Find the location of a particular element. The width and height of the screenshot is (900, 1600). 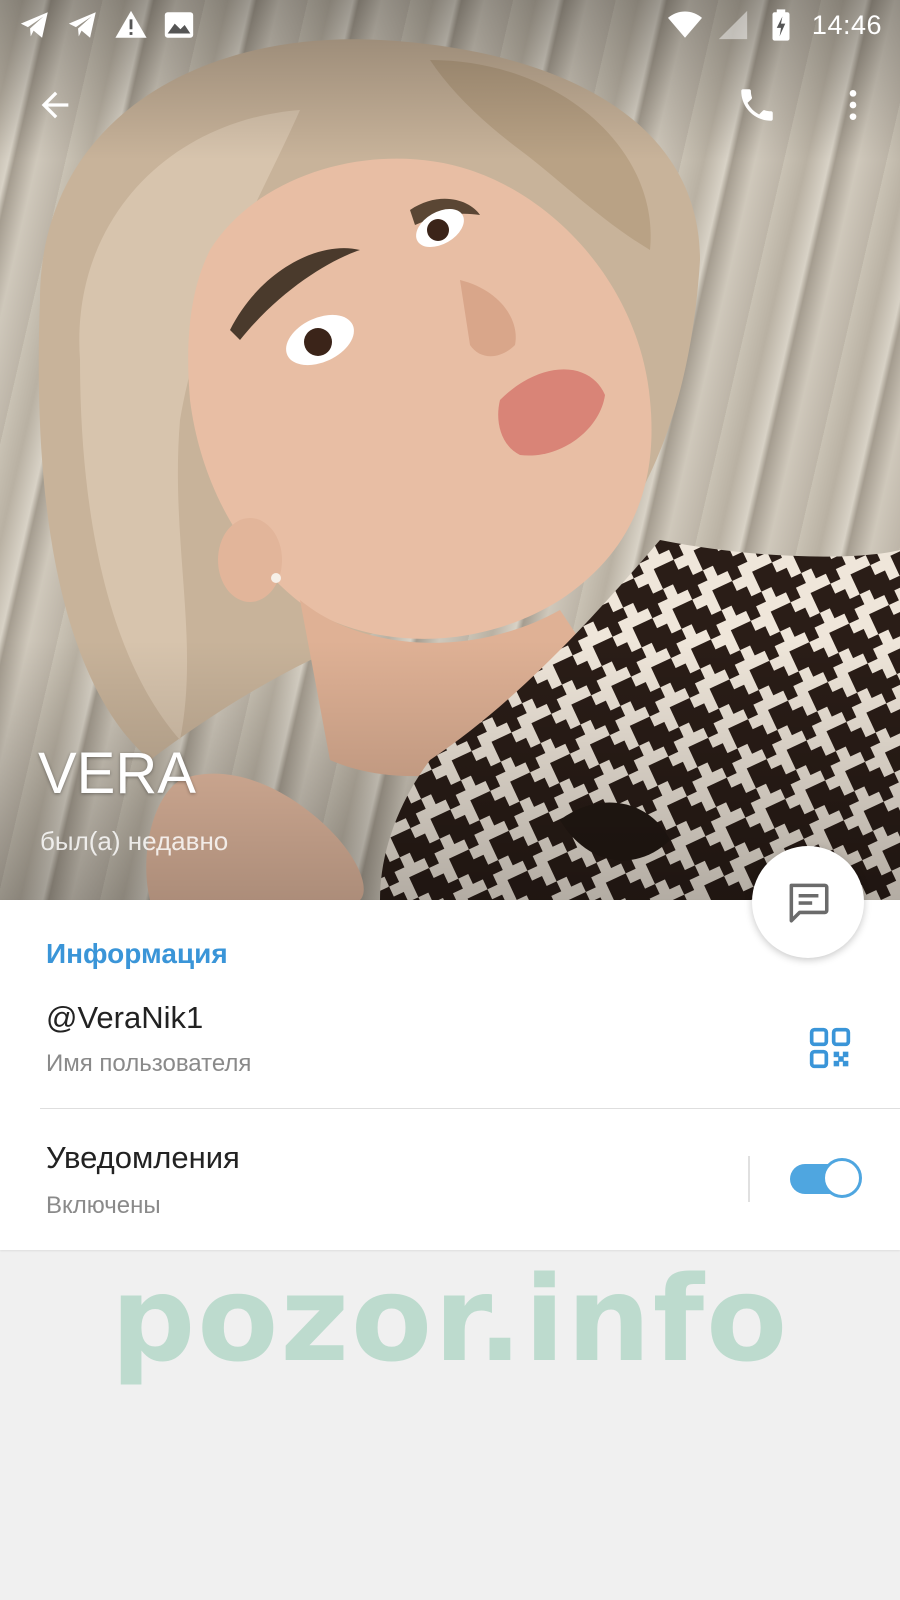

notifications-status: Включены is located at coordinates (103, 1205).